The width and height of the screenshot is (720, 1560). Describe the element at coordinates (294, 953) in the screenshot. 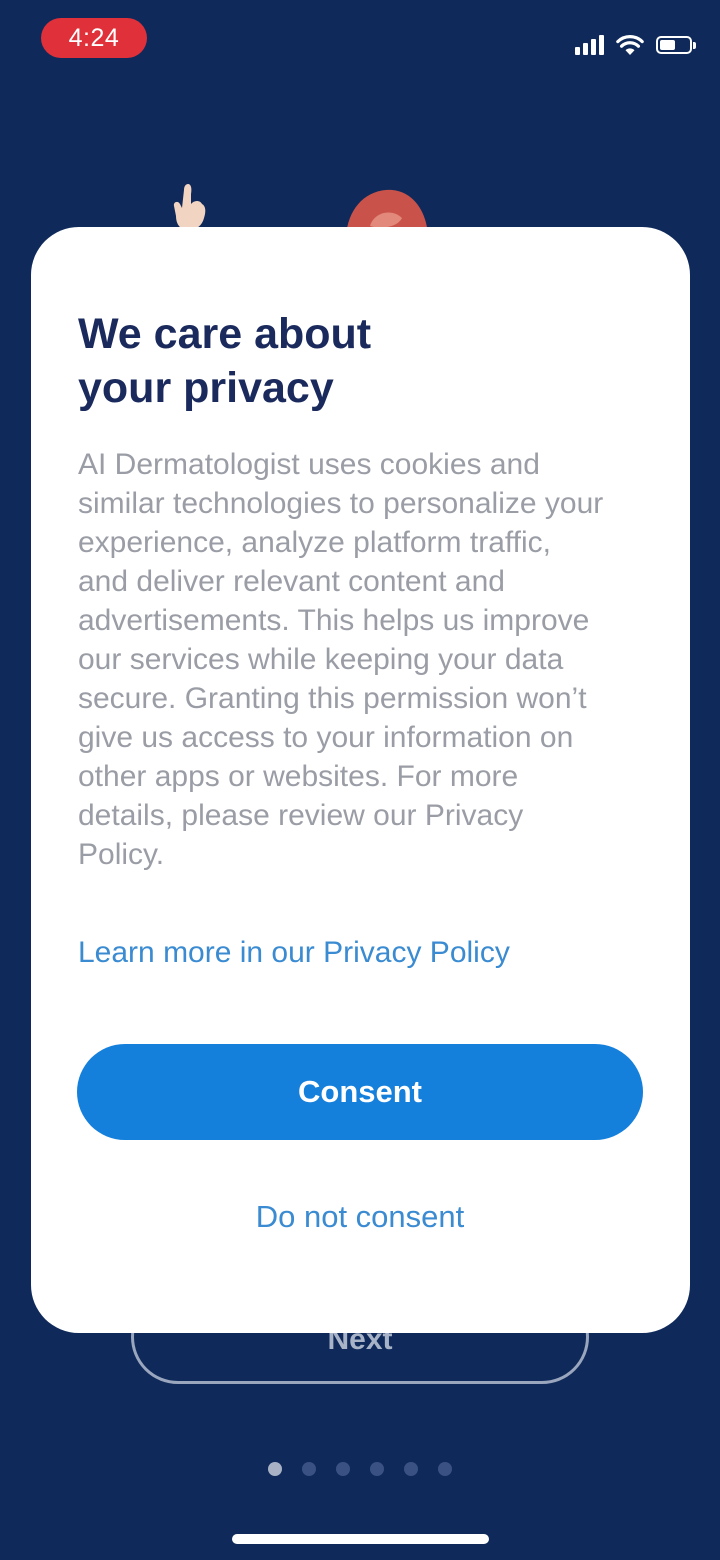

I see `privacy-policy-link: Learn more in our Privacy Policy` at that location.